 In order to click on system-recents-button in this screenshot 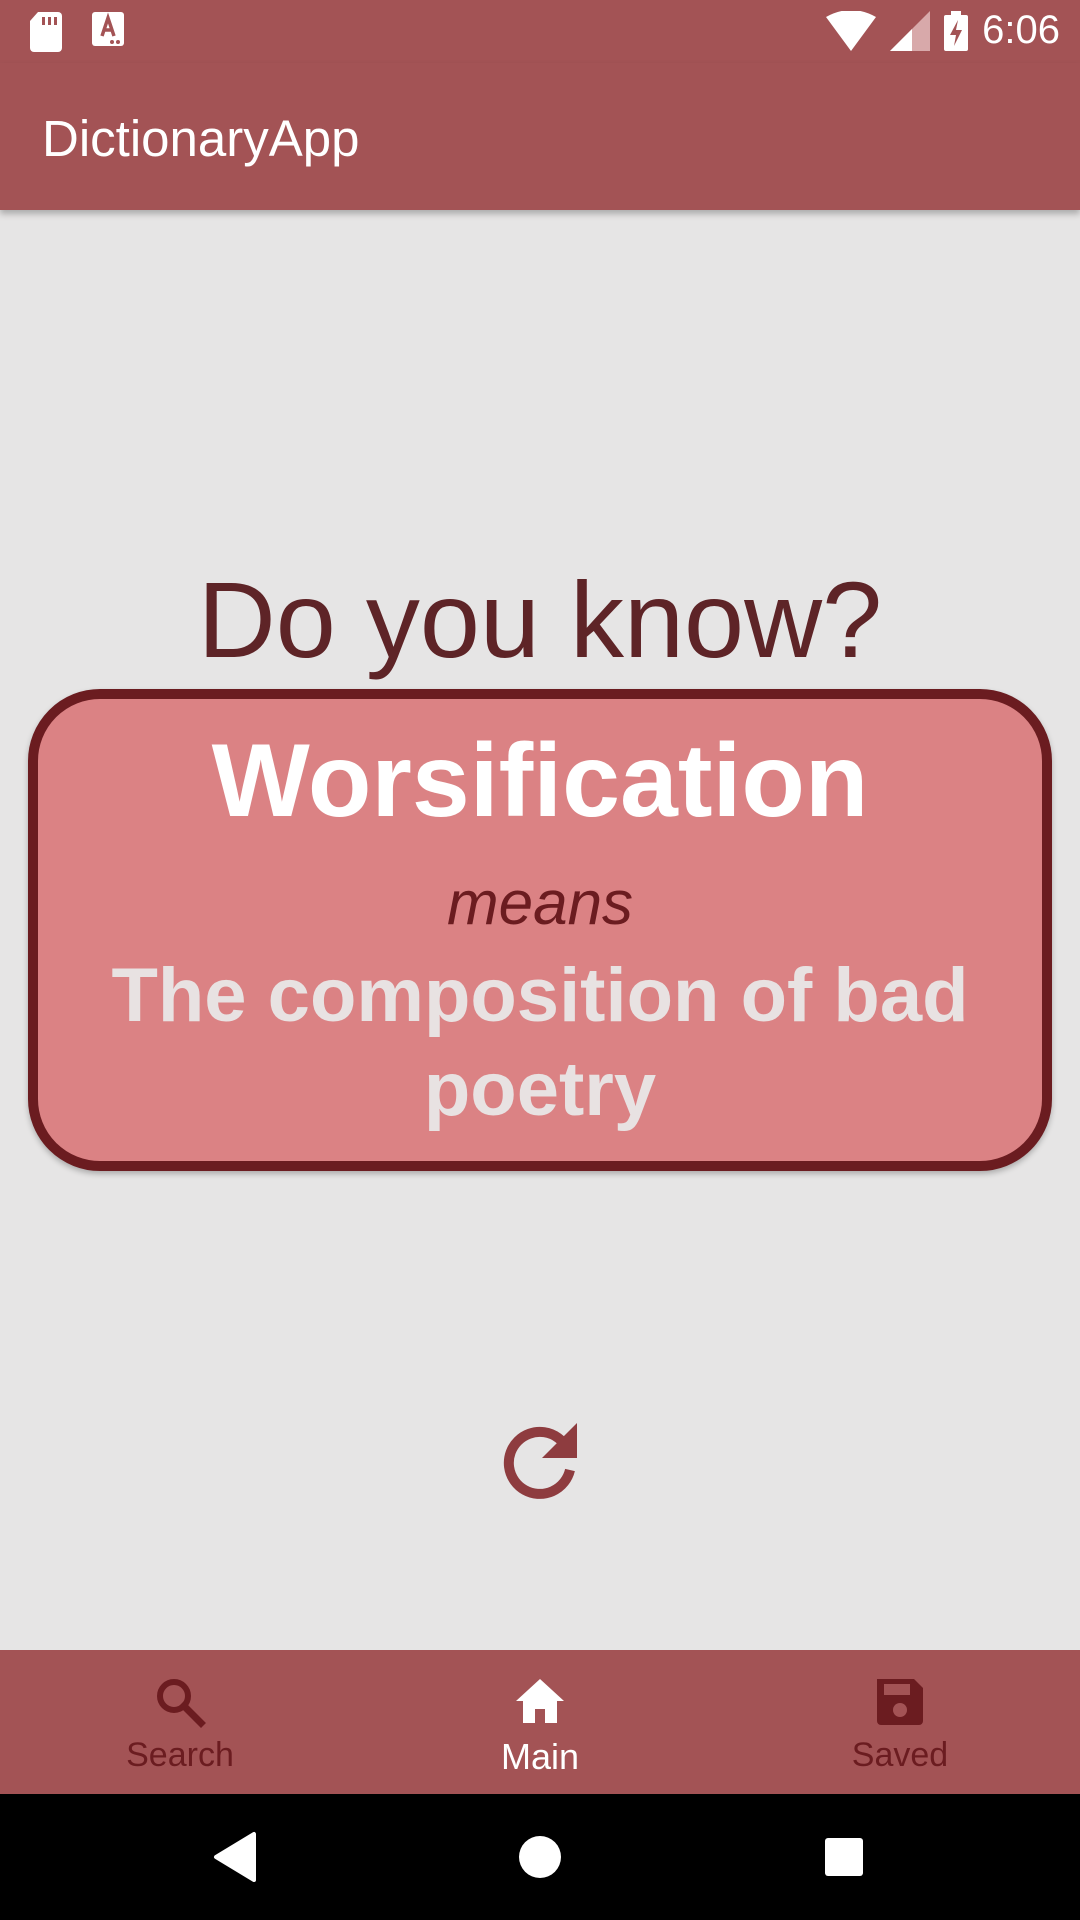, I will do `click(844, 1857)`.